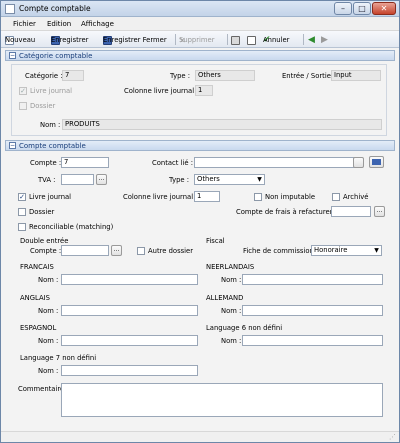  Describe the element at coordinates (229, 179) in the screenshot. I see `compte-type-select: Others ▼` at that location.